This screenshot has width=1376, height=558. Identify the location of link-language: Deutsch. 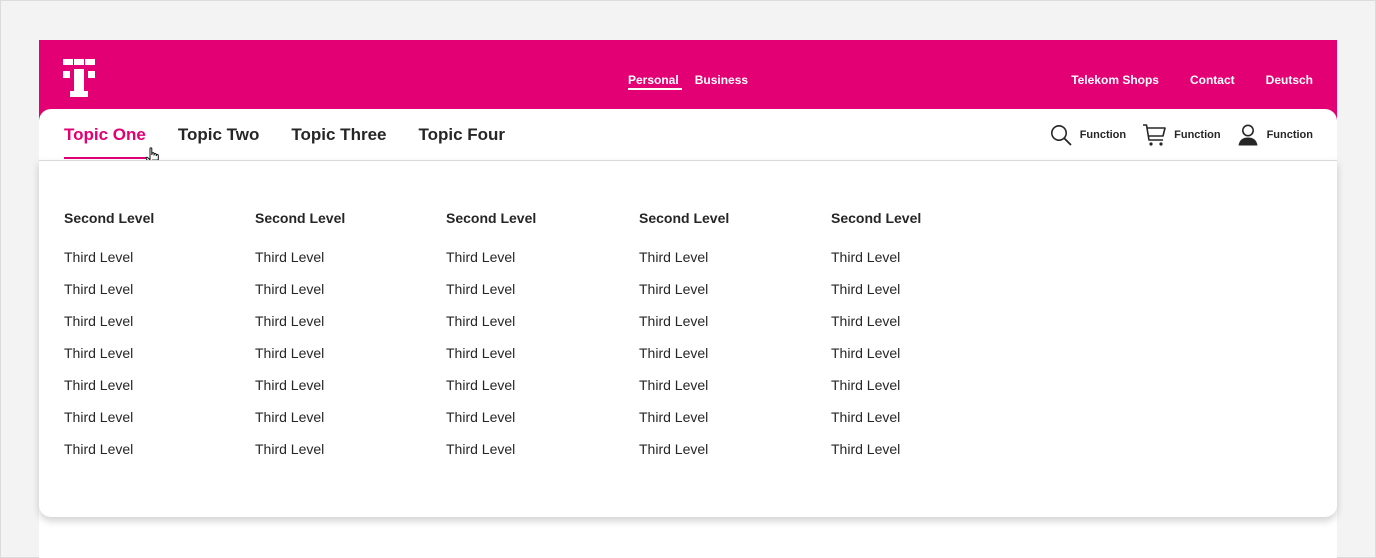
(1289, 80).